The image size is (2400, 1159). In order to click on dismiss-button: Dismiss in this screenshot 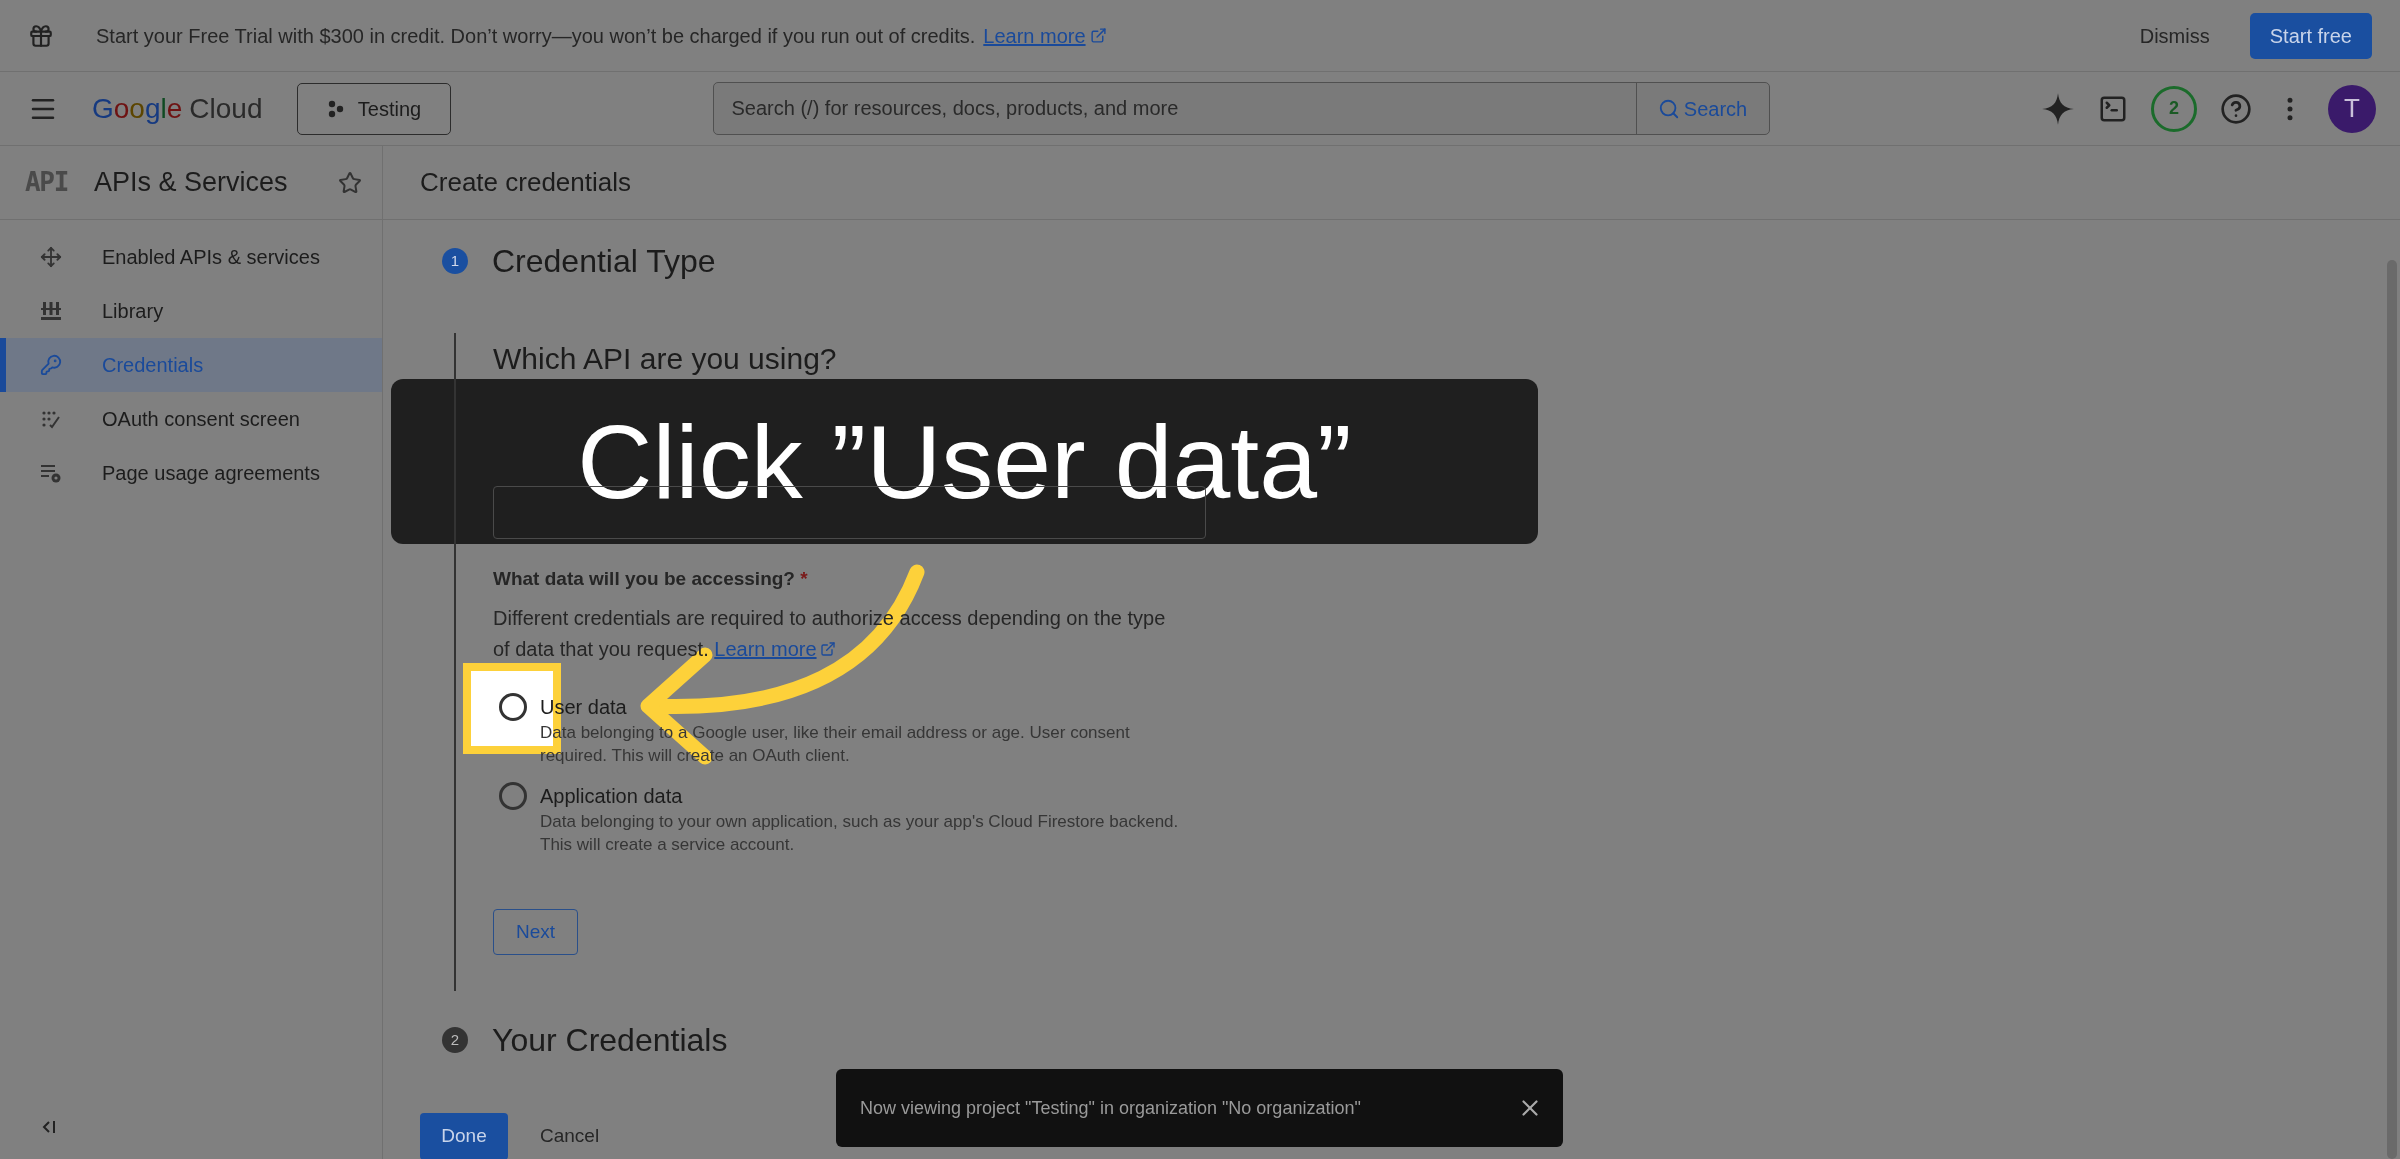, I will do `click(2174, 35)`.